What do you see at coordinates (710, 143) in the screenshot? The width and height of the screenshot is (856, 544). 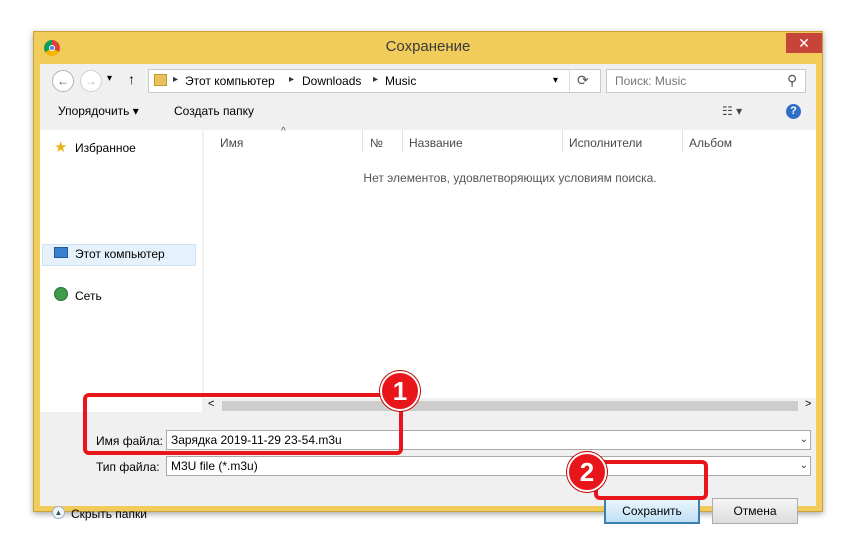 I see `column-header-album: Альбом` at bounding box center [710, 143].